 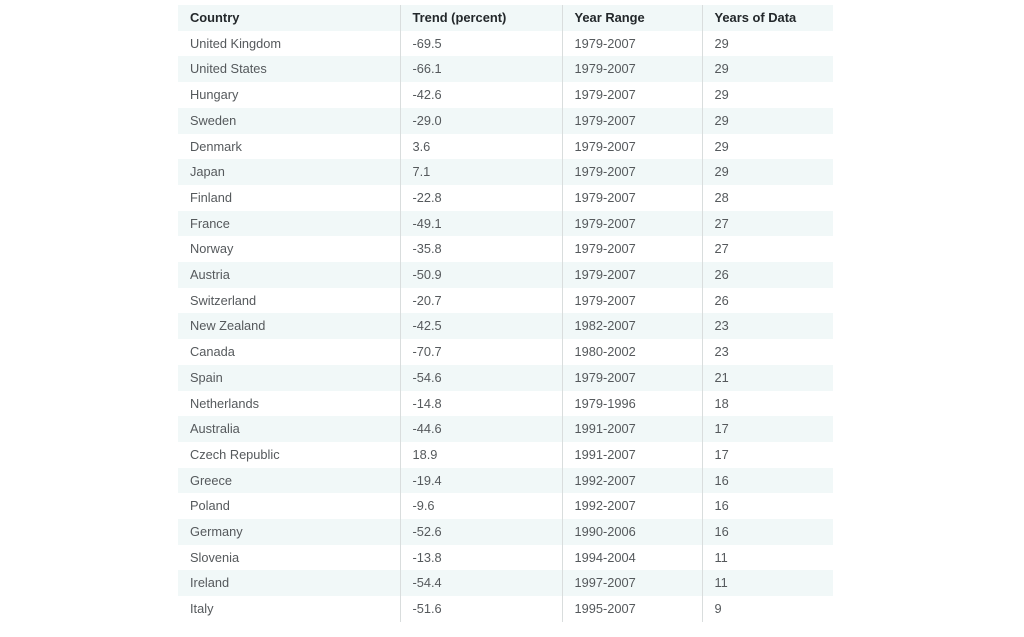 I want to click on cell-country: Canada, so click(x=289, y=352).